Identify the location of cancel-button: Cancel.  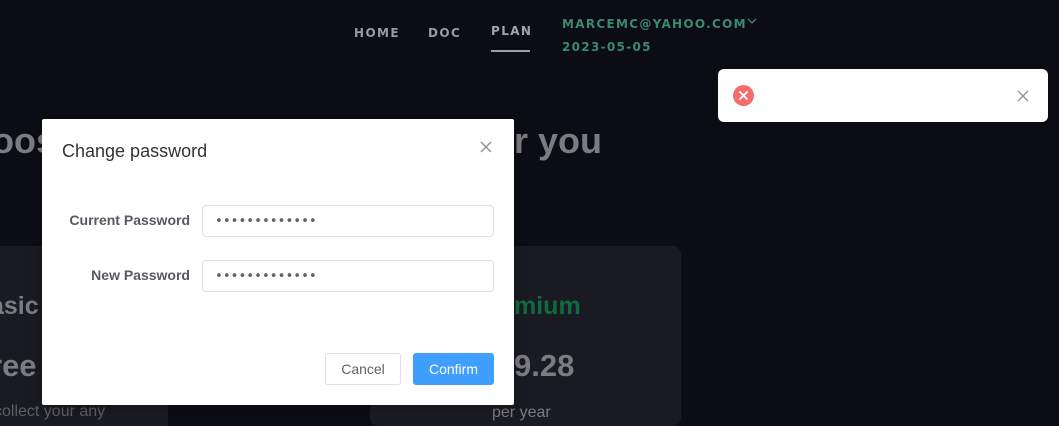
(363, 369).